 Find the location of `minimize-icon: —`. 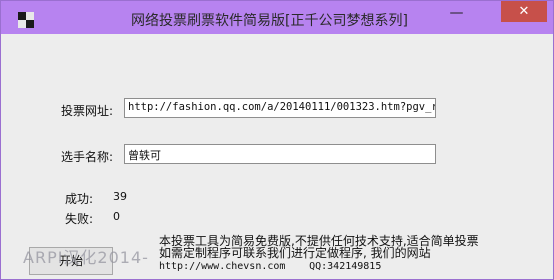

minimize-icon: — is located at coordinates (456, 13).